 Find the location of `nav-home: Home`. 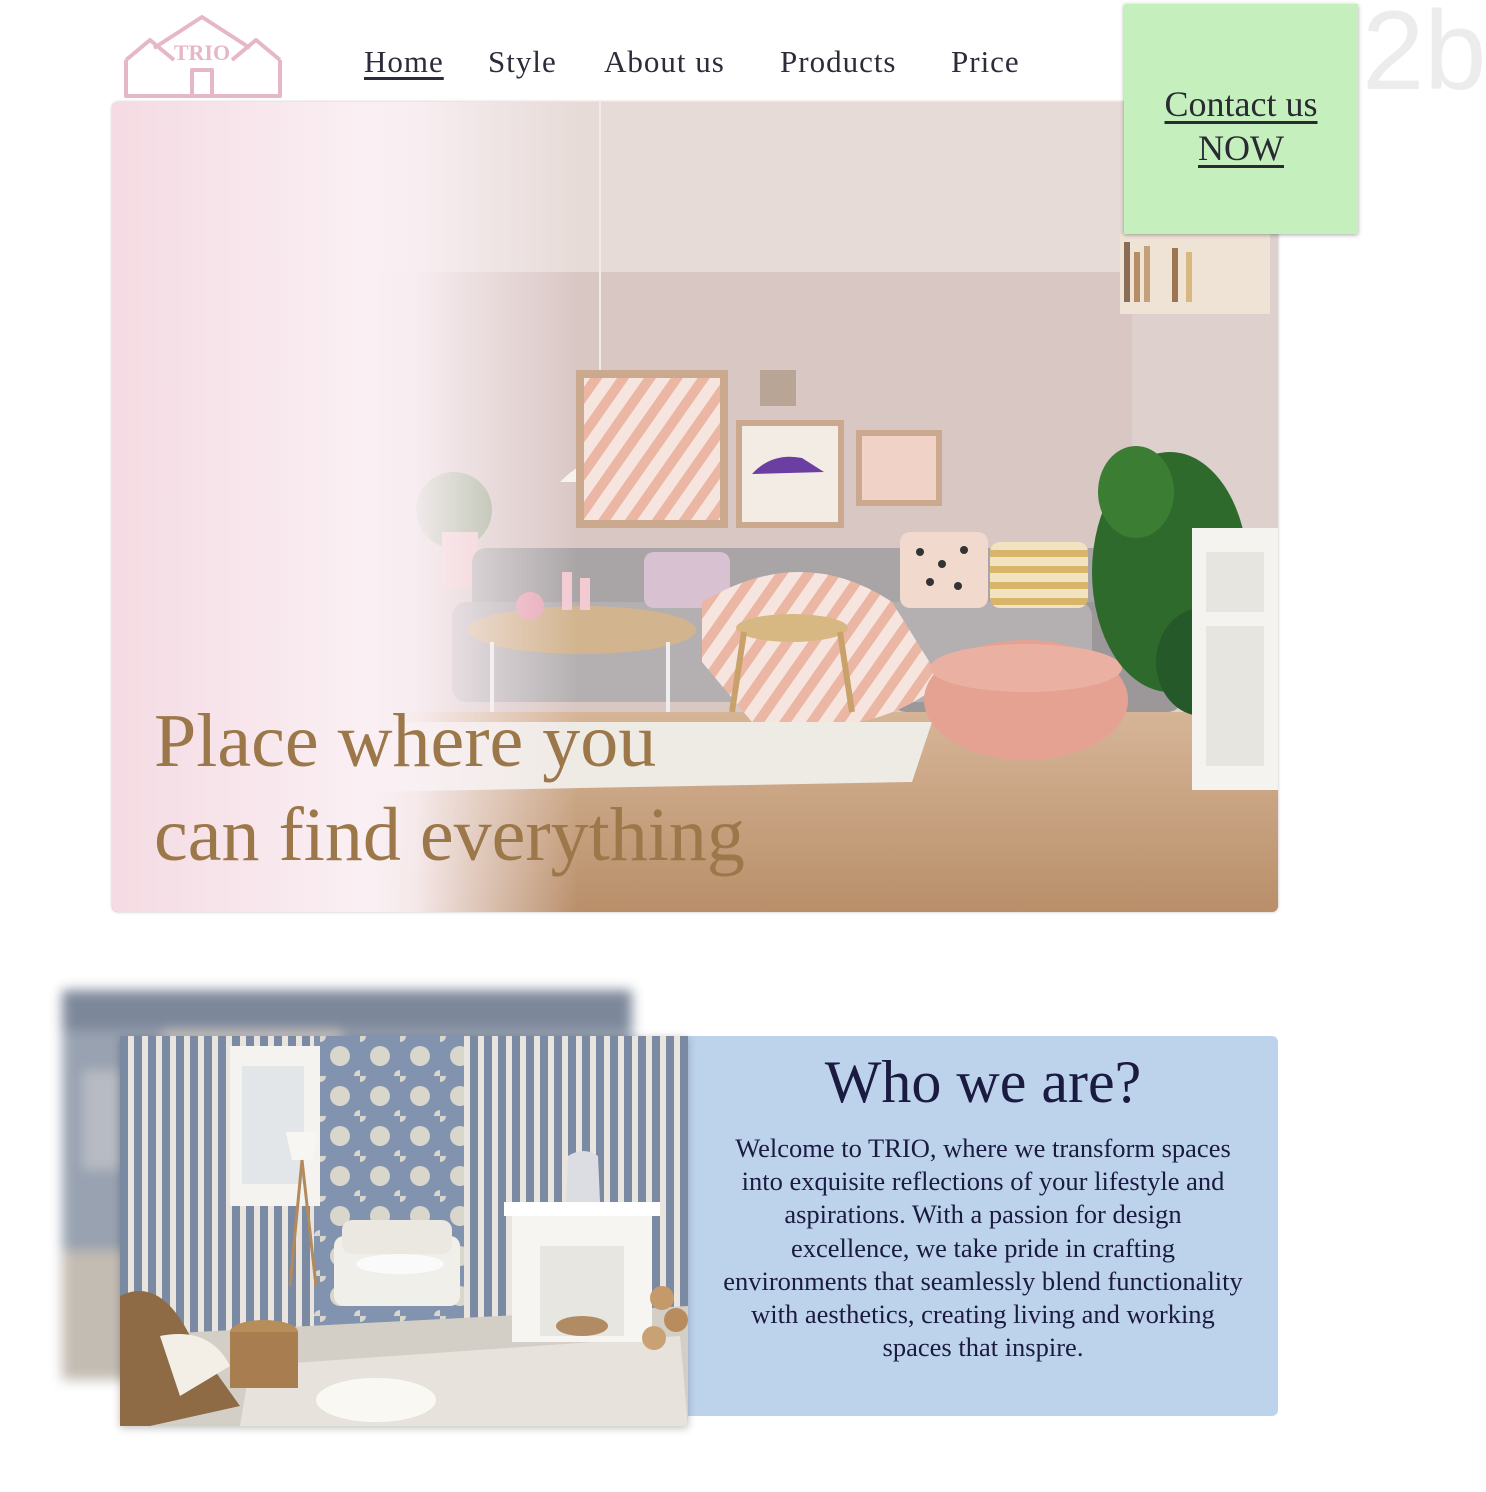

nav-home: Home is located at coordinates (404, 62).